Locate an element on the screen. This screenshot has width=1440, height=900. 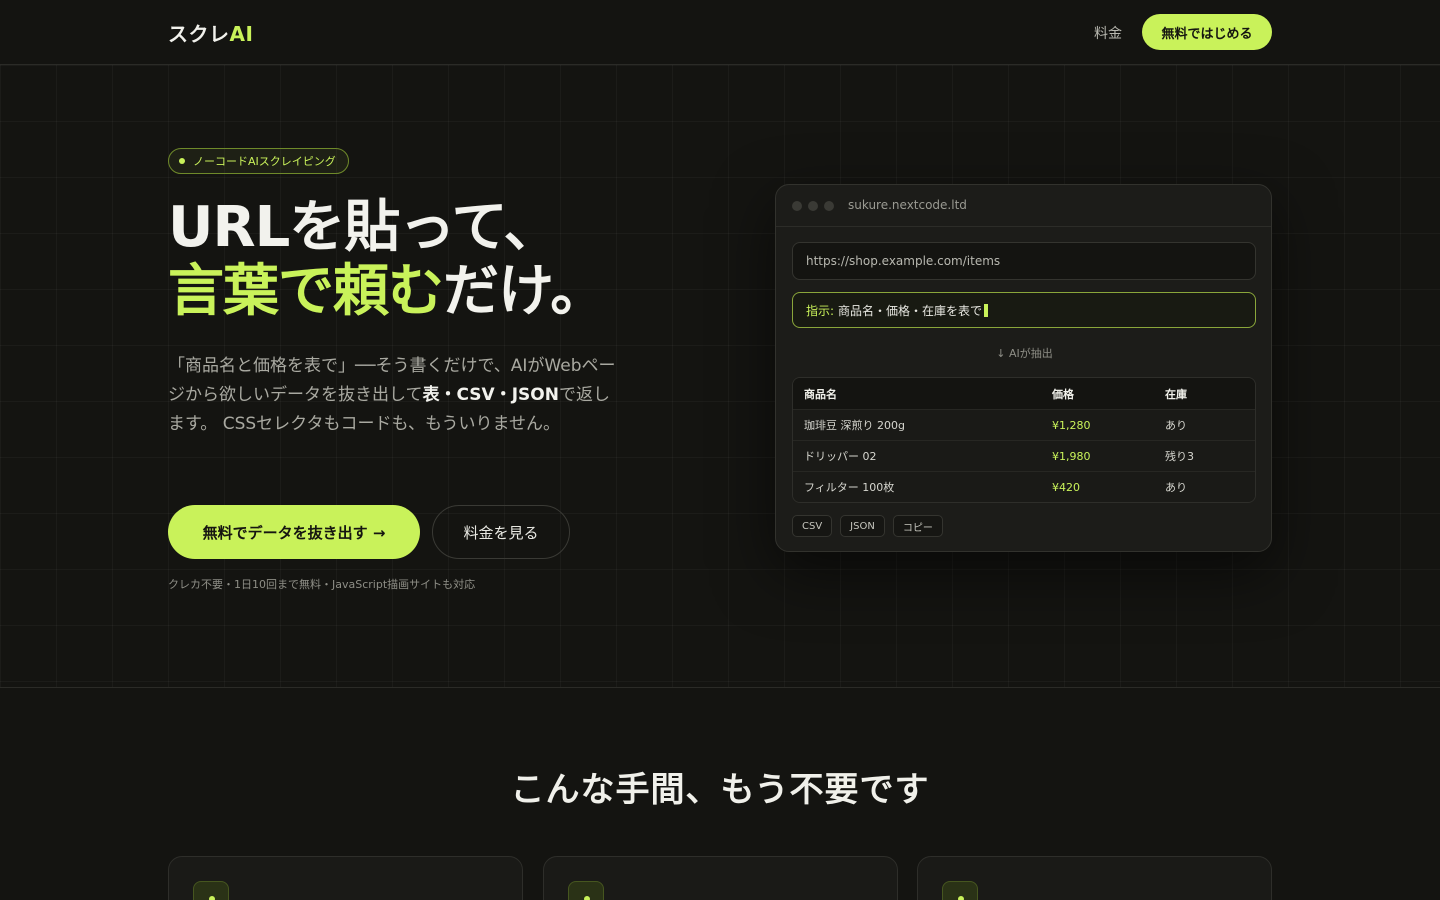
hero-title: URLを貼って、 言葉で頼むだけ。 is located at coordinates (448, 260).